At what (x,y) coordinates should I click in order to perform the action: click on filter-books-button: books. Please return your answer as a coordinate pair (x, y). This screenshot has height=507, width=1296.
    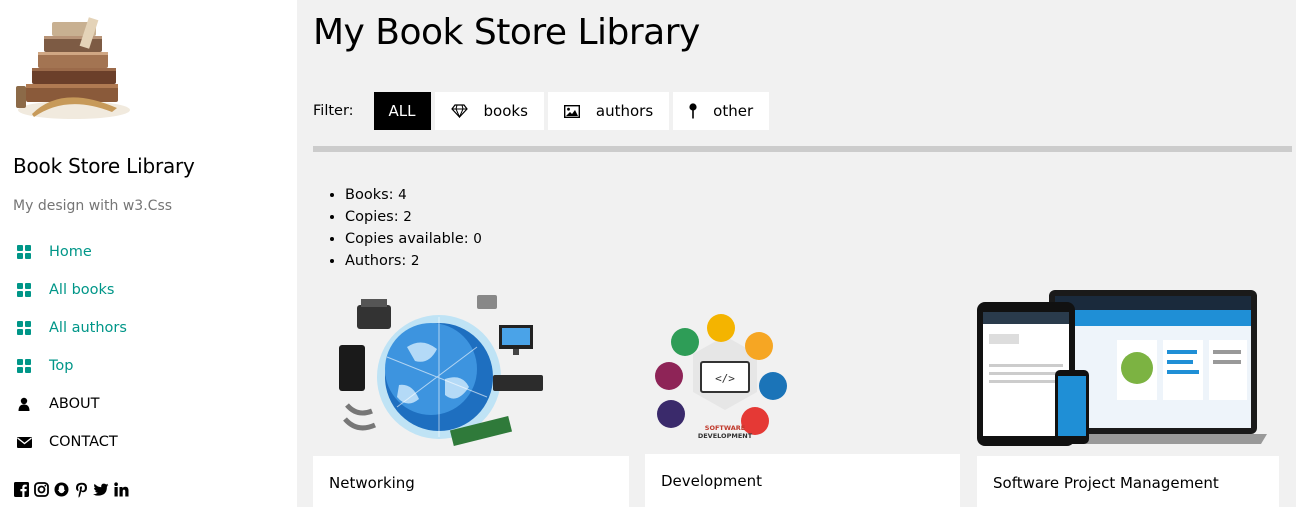
    Looking at the image, I should click on (489, 111).